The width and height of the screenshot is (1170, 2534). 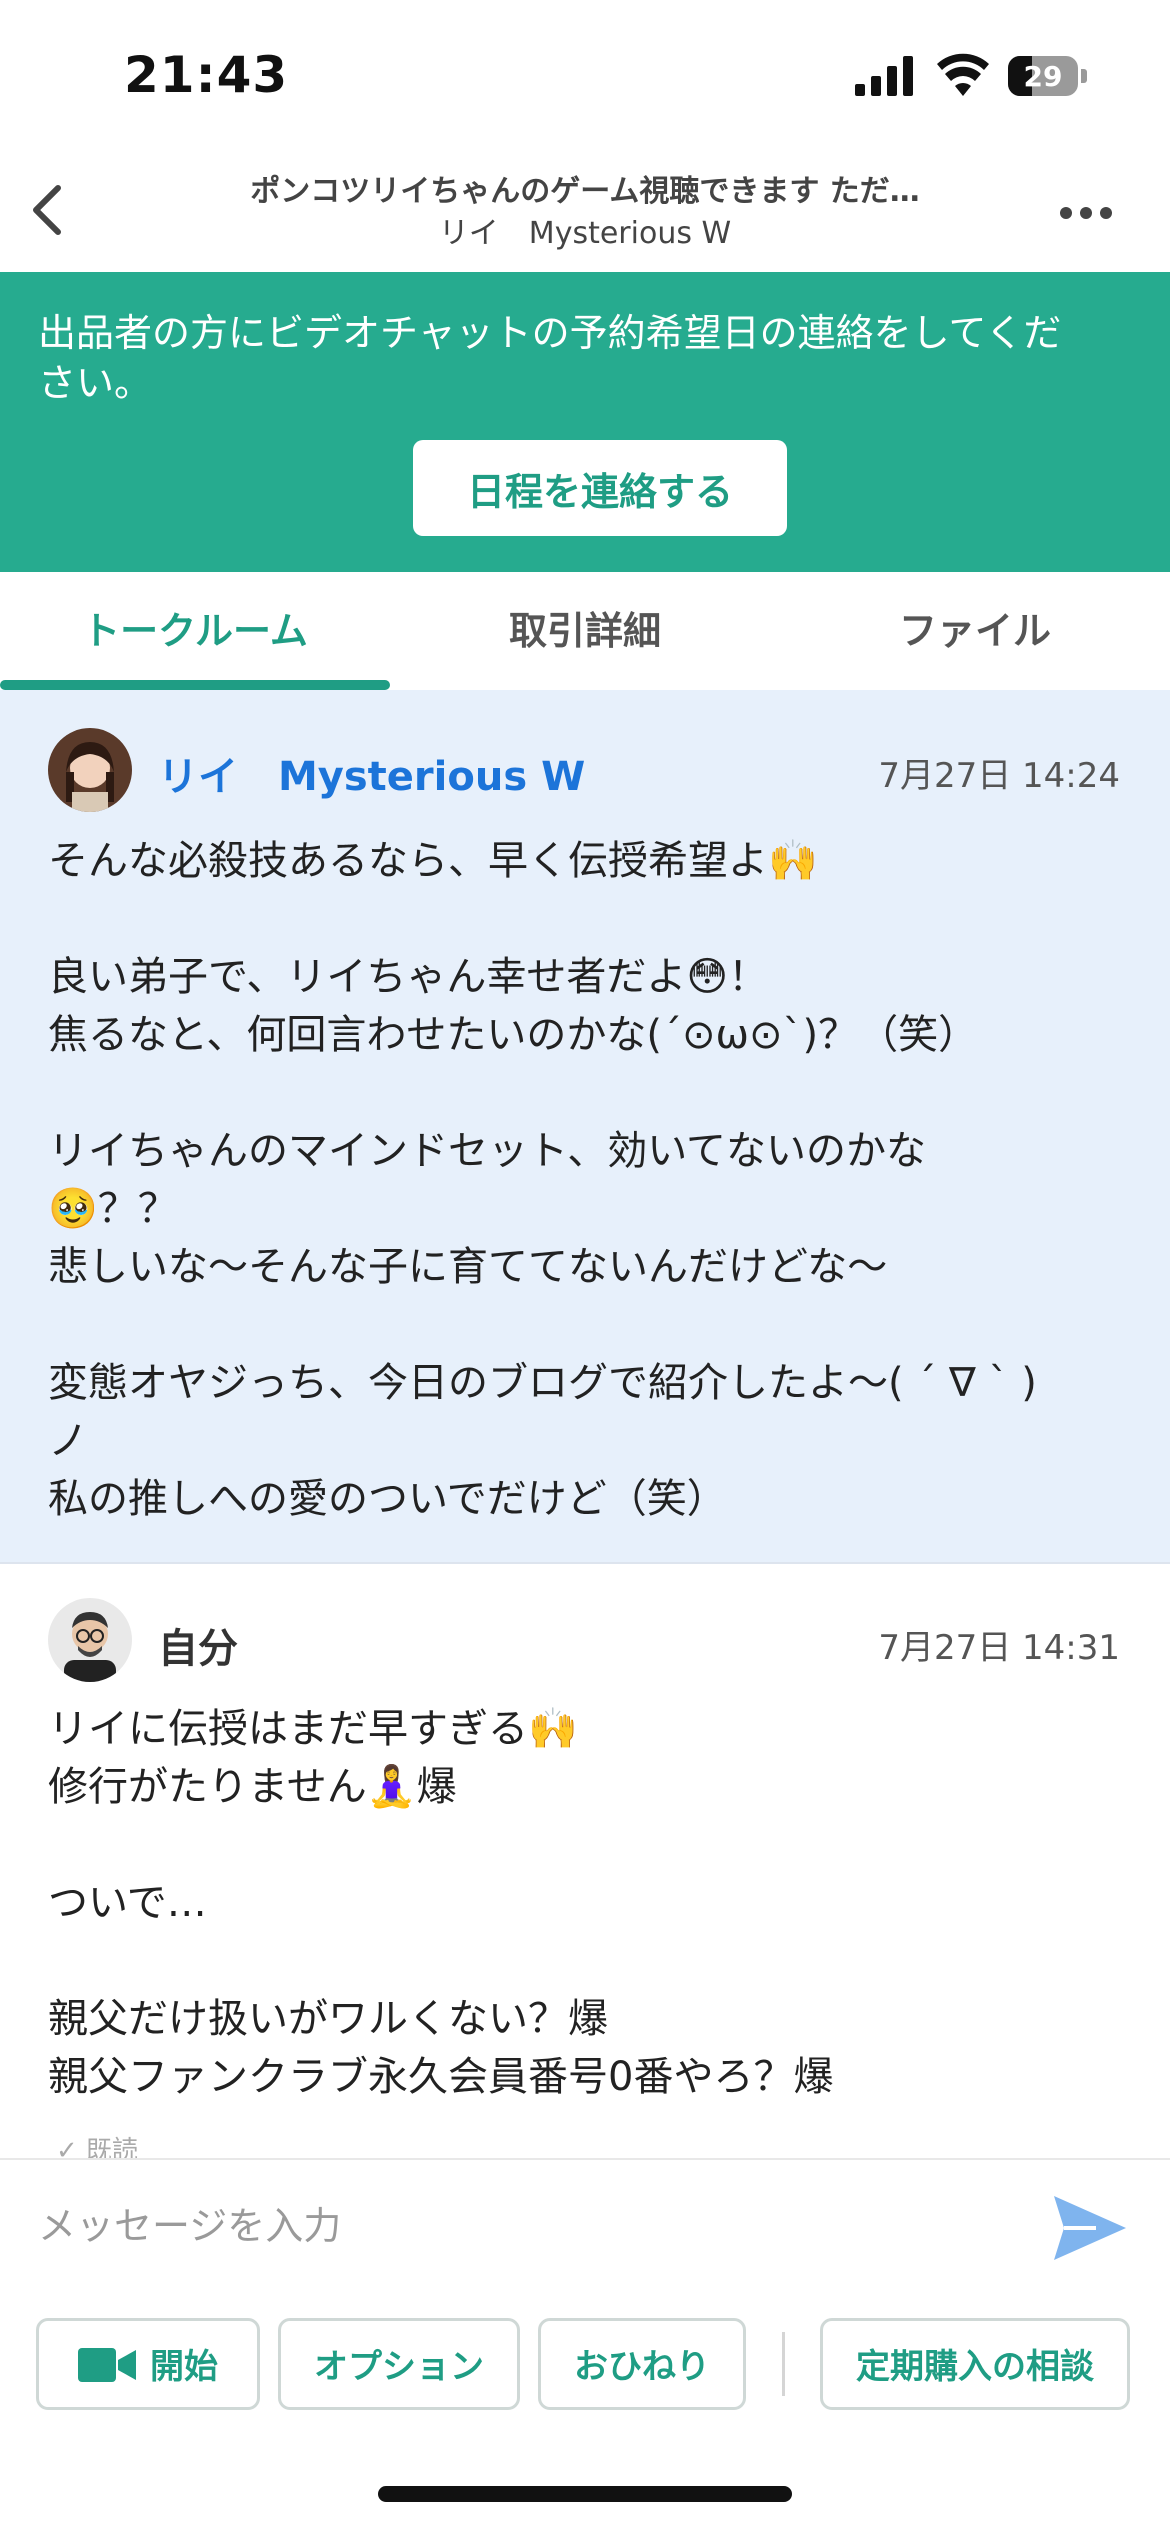 What do you see at coordinates (399, 2364) in the screenshot?
I see `option-button: オプション` at bounding box center [399, 2364].